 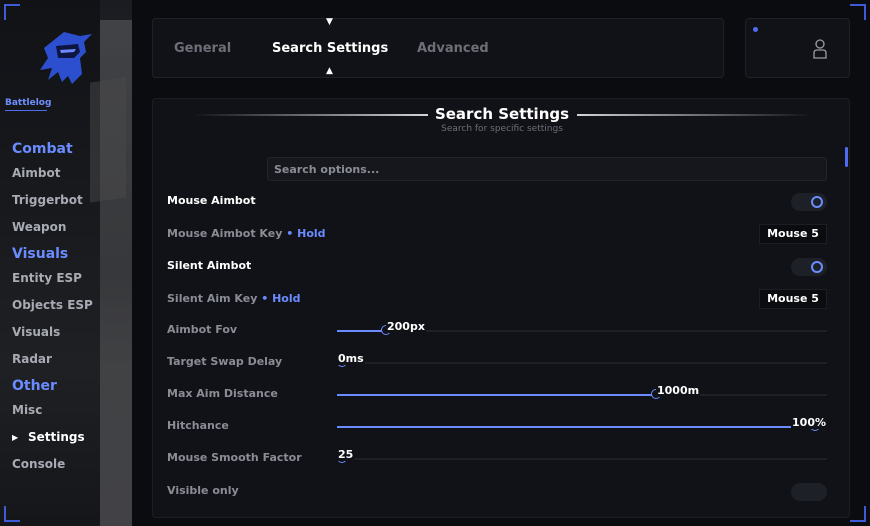 I want to click on setting-label: Mouse Aimbot Key • Hold, so click(x=246, y=233).